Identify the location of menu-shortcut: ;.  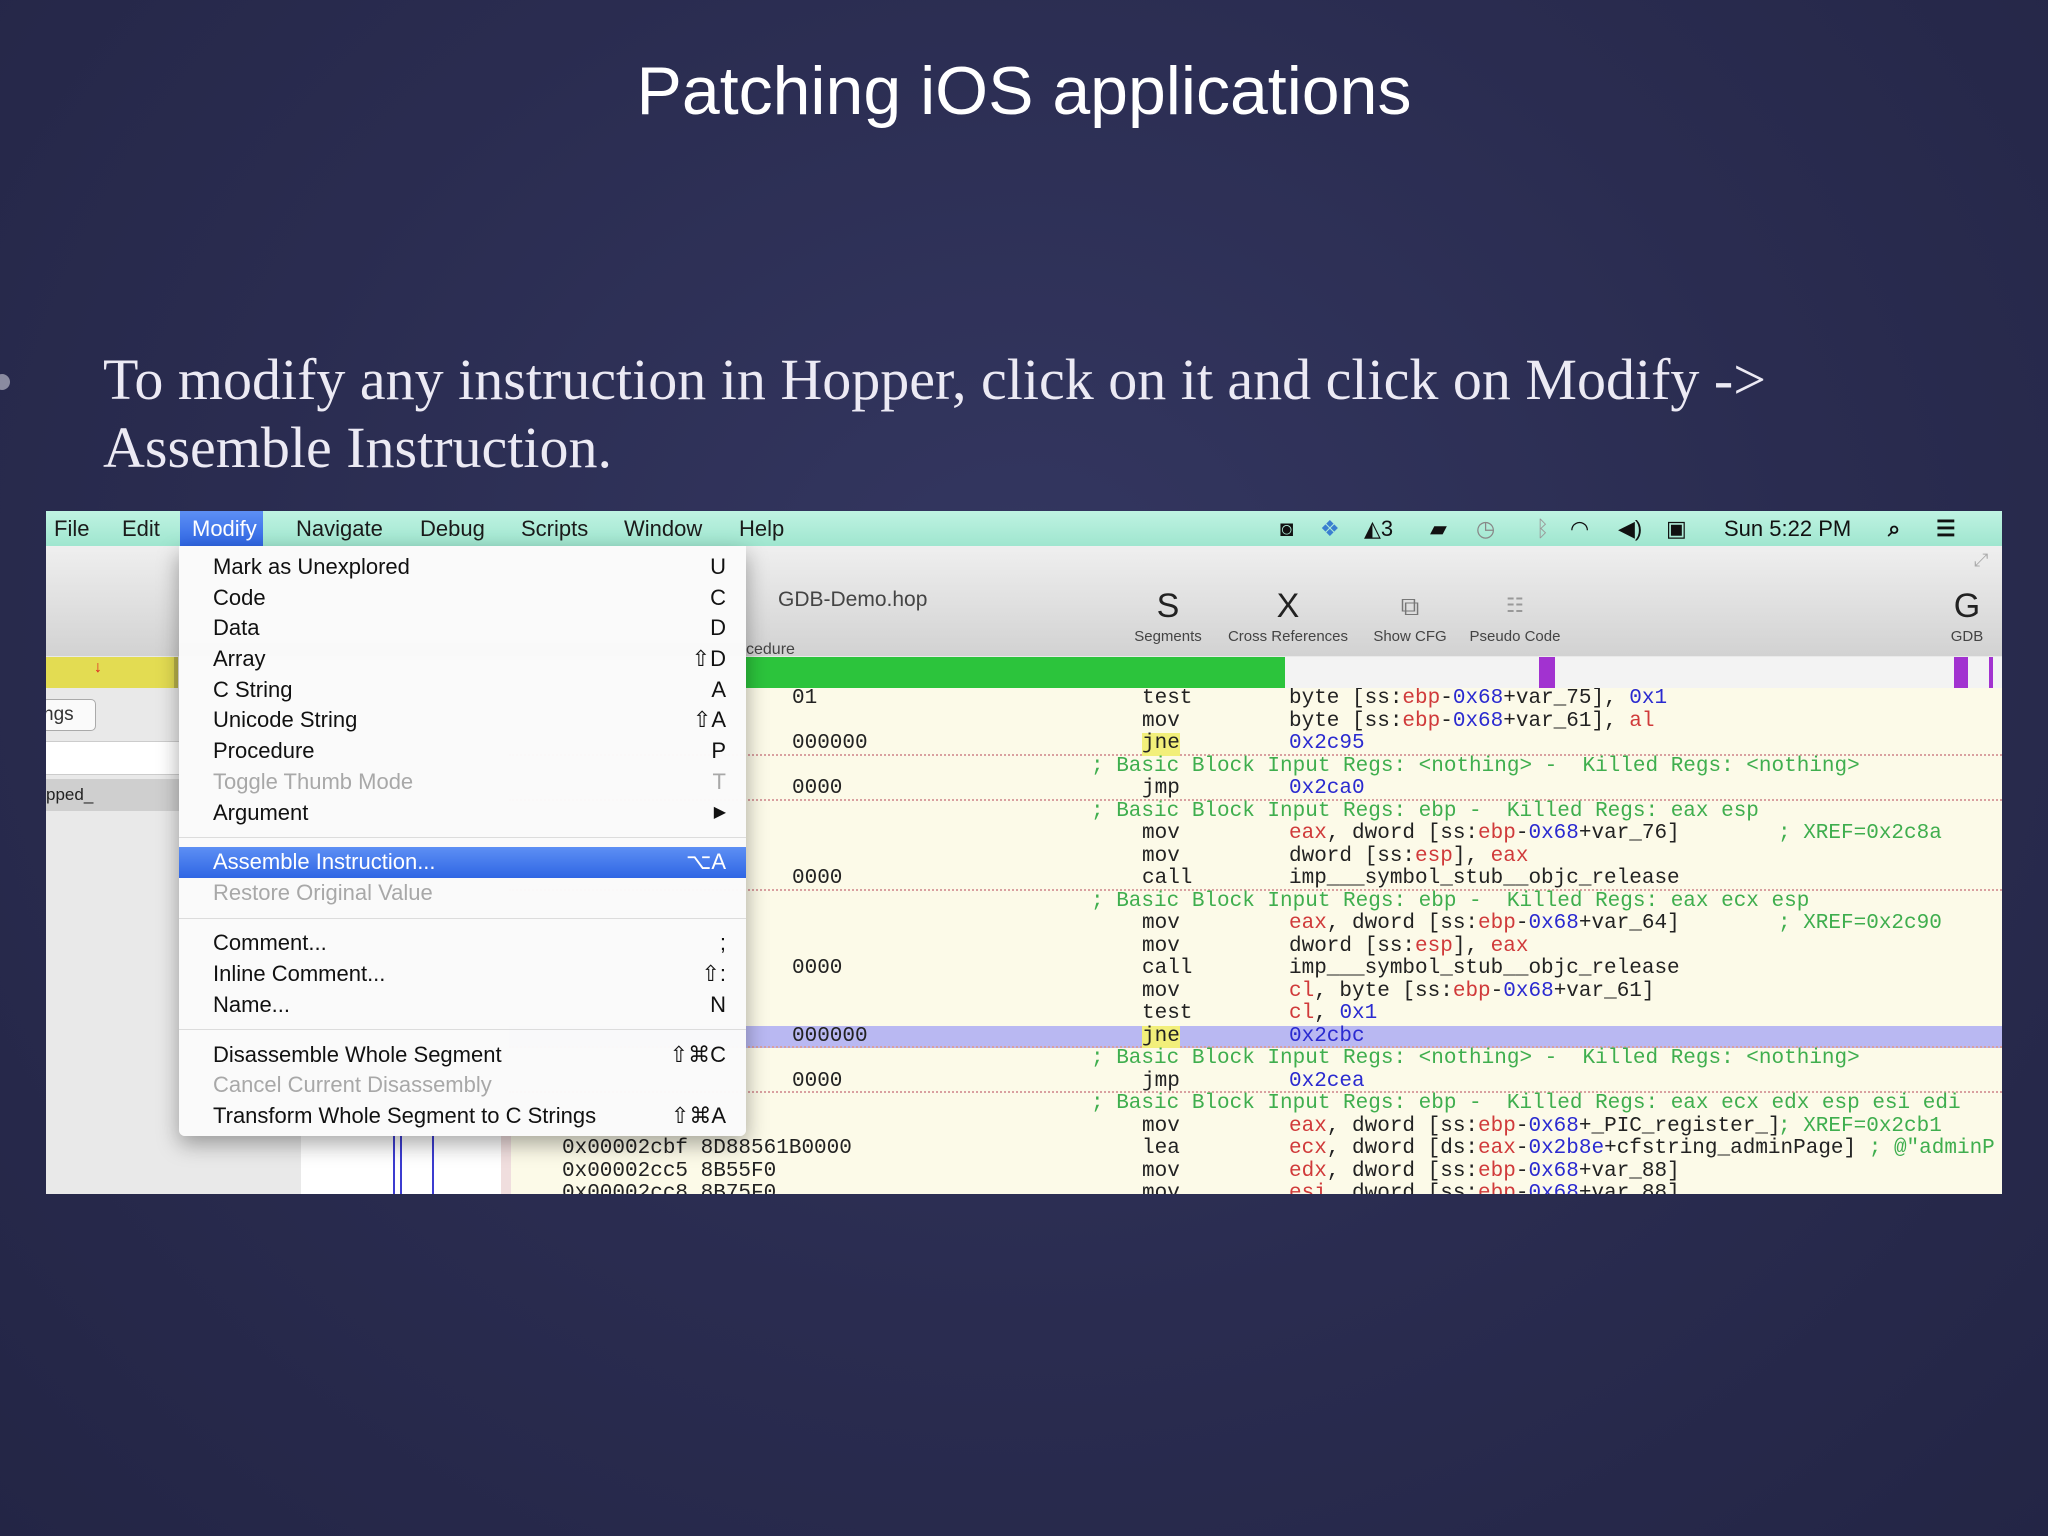
(722, 943).